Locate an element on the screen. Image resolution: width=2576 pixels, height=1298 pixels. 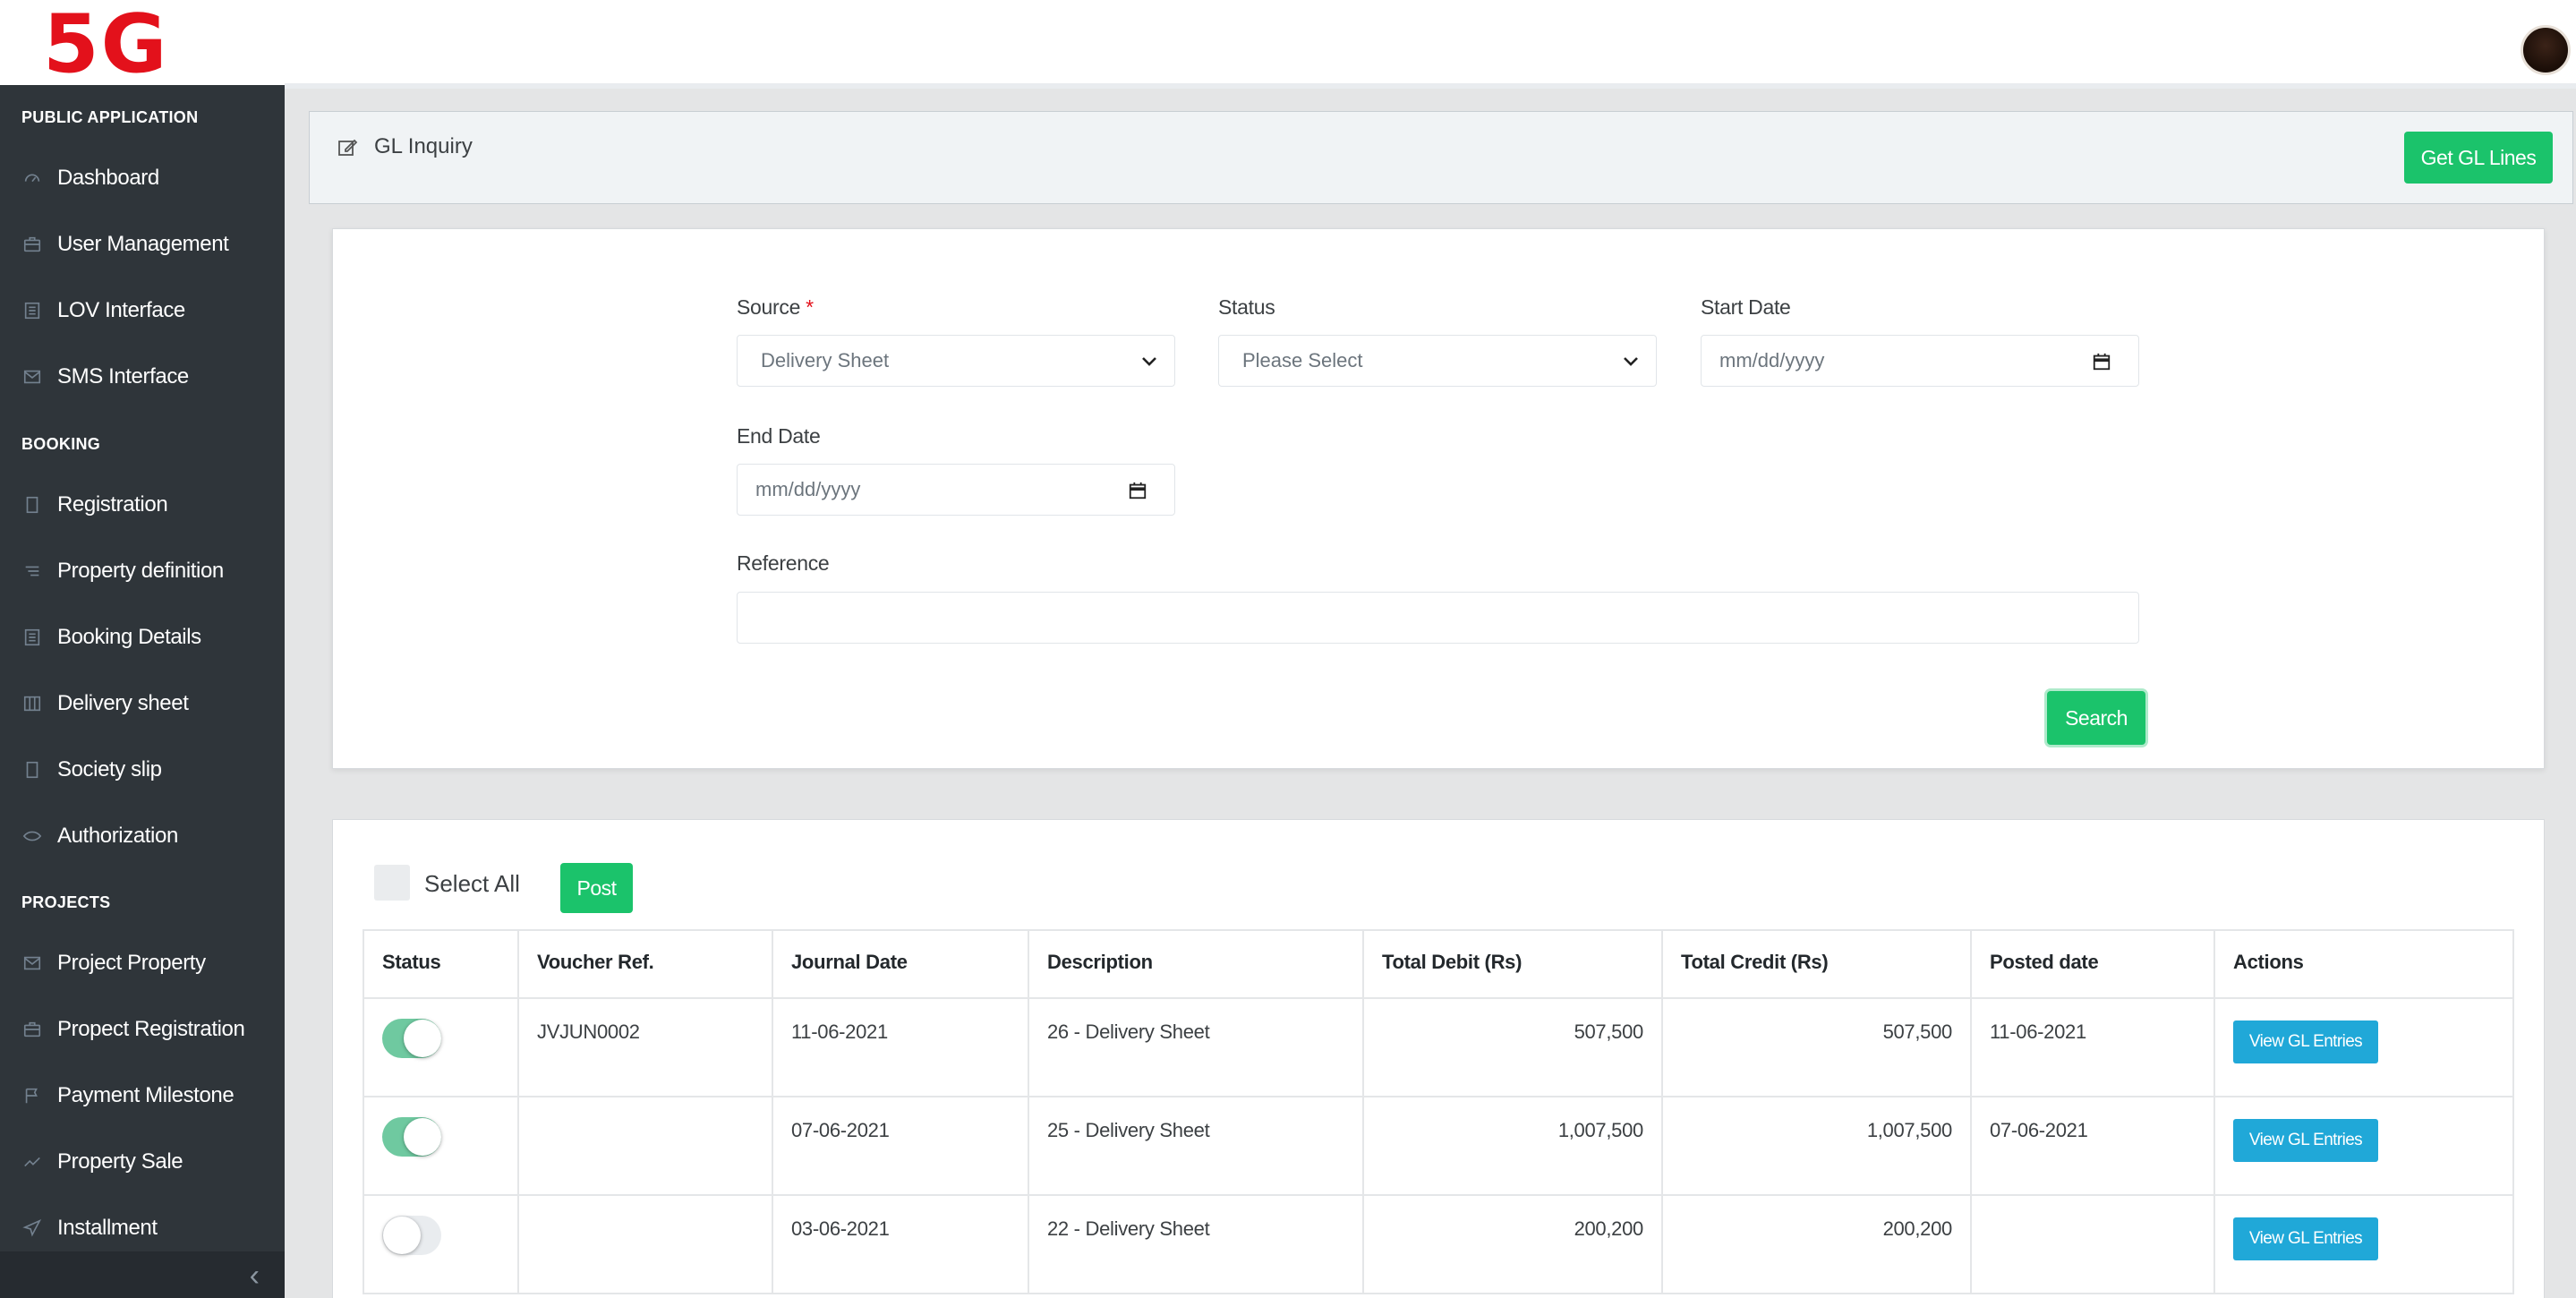
posted-date-cell: 11-06-2021 is located at coordinates (2092, 1047).